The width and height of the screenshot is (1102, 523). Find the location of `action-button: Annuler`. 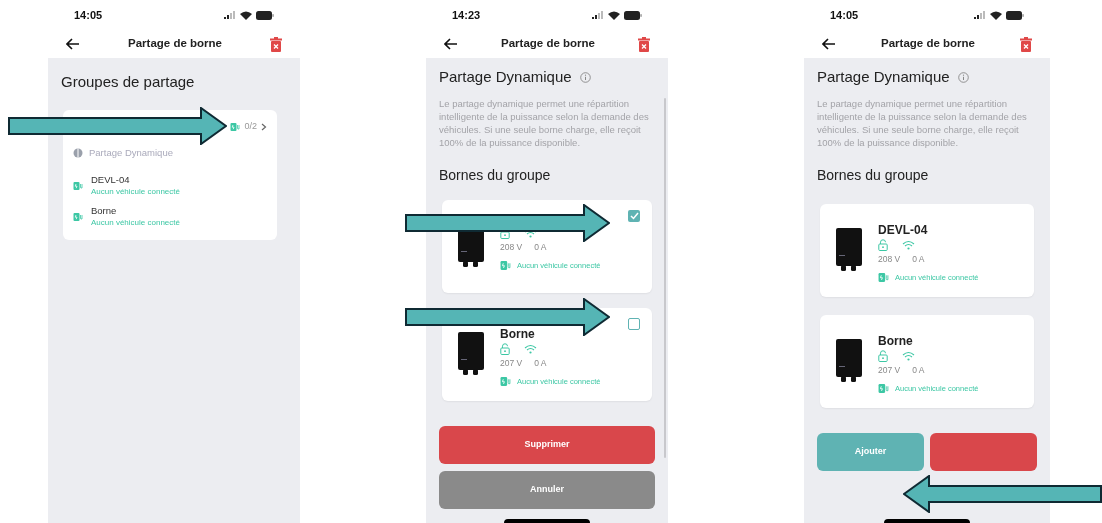

action-button: Annuler is located at coordinates (547, 489).